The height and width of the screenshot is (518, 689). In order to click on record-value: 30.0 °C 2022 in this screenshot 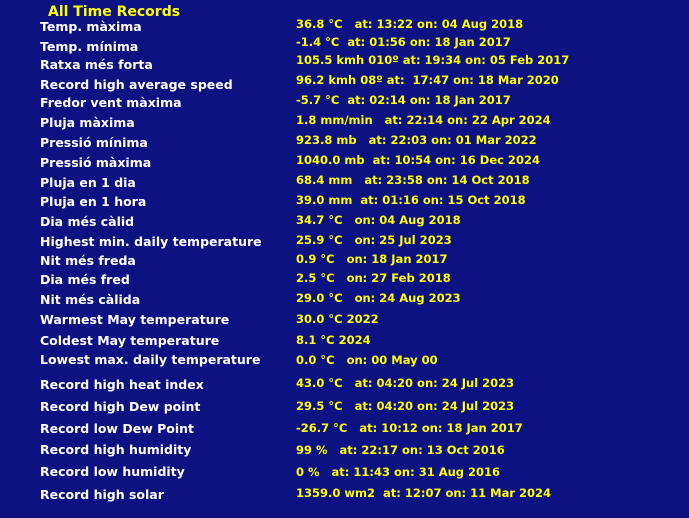, I will do `click(337, 319)`.